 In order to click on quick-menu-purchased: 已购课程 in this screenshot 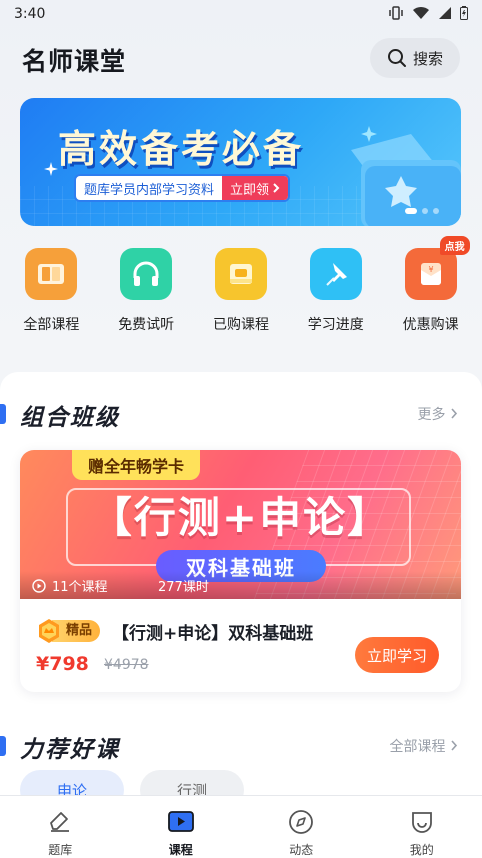, I will do `click(241, 294)`.